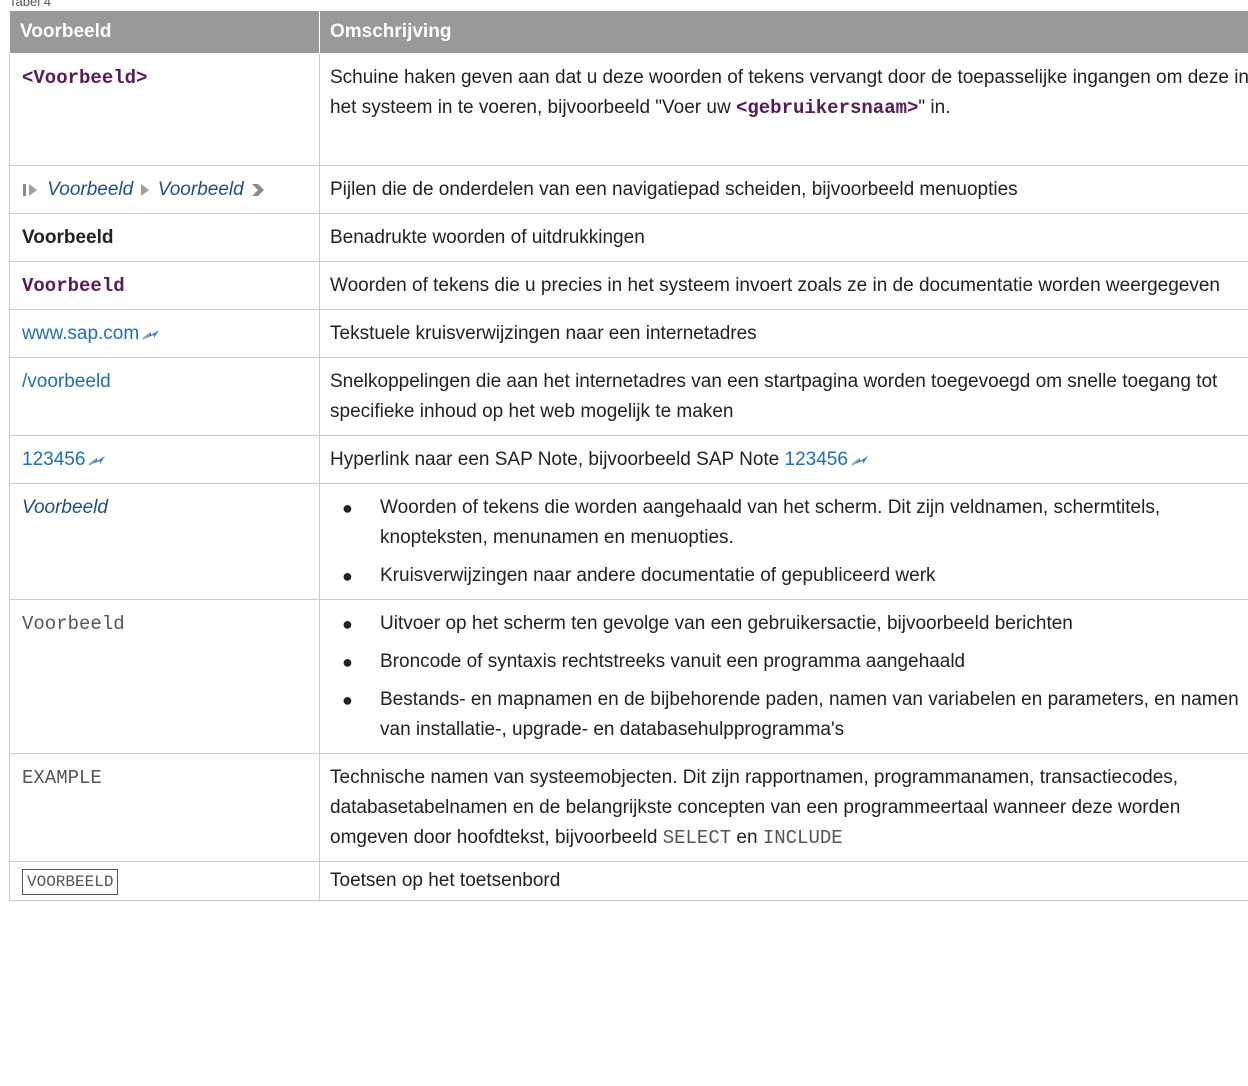 This screenshot has width=1248, height=1086. I want to click on table-caption: Tabel 4, so click(30, 4).